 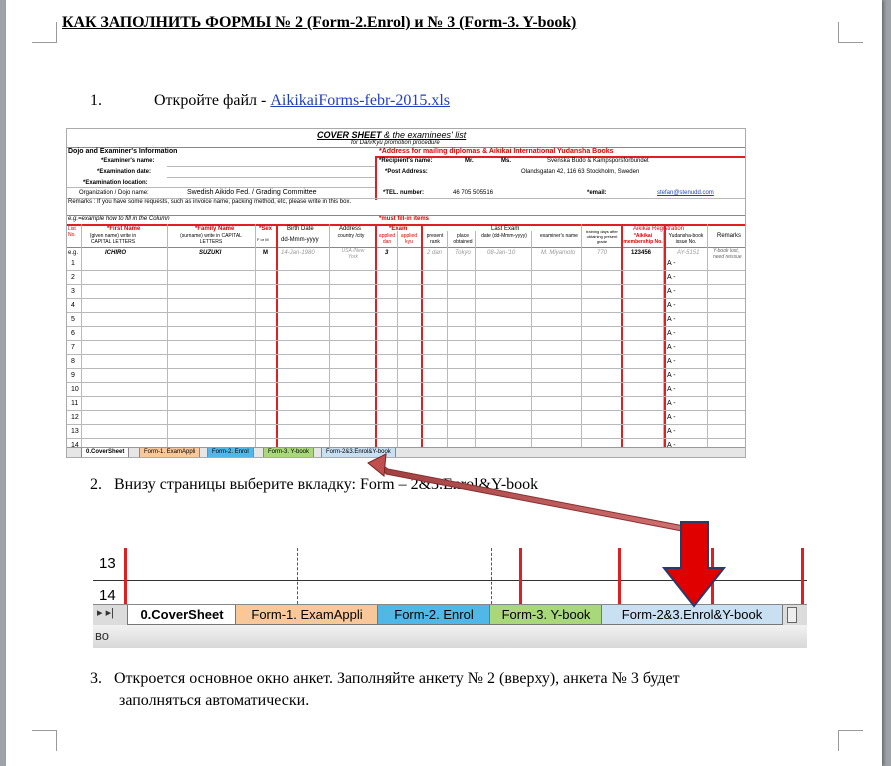 I want to click on cover-sheet-title: COVER SHEET & the examinees' list, so click(x=392, y=135).